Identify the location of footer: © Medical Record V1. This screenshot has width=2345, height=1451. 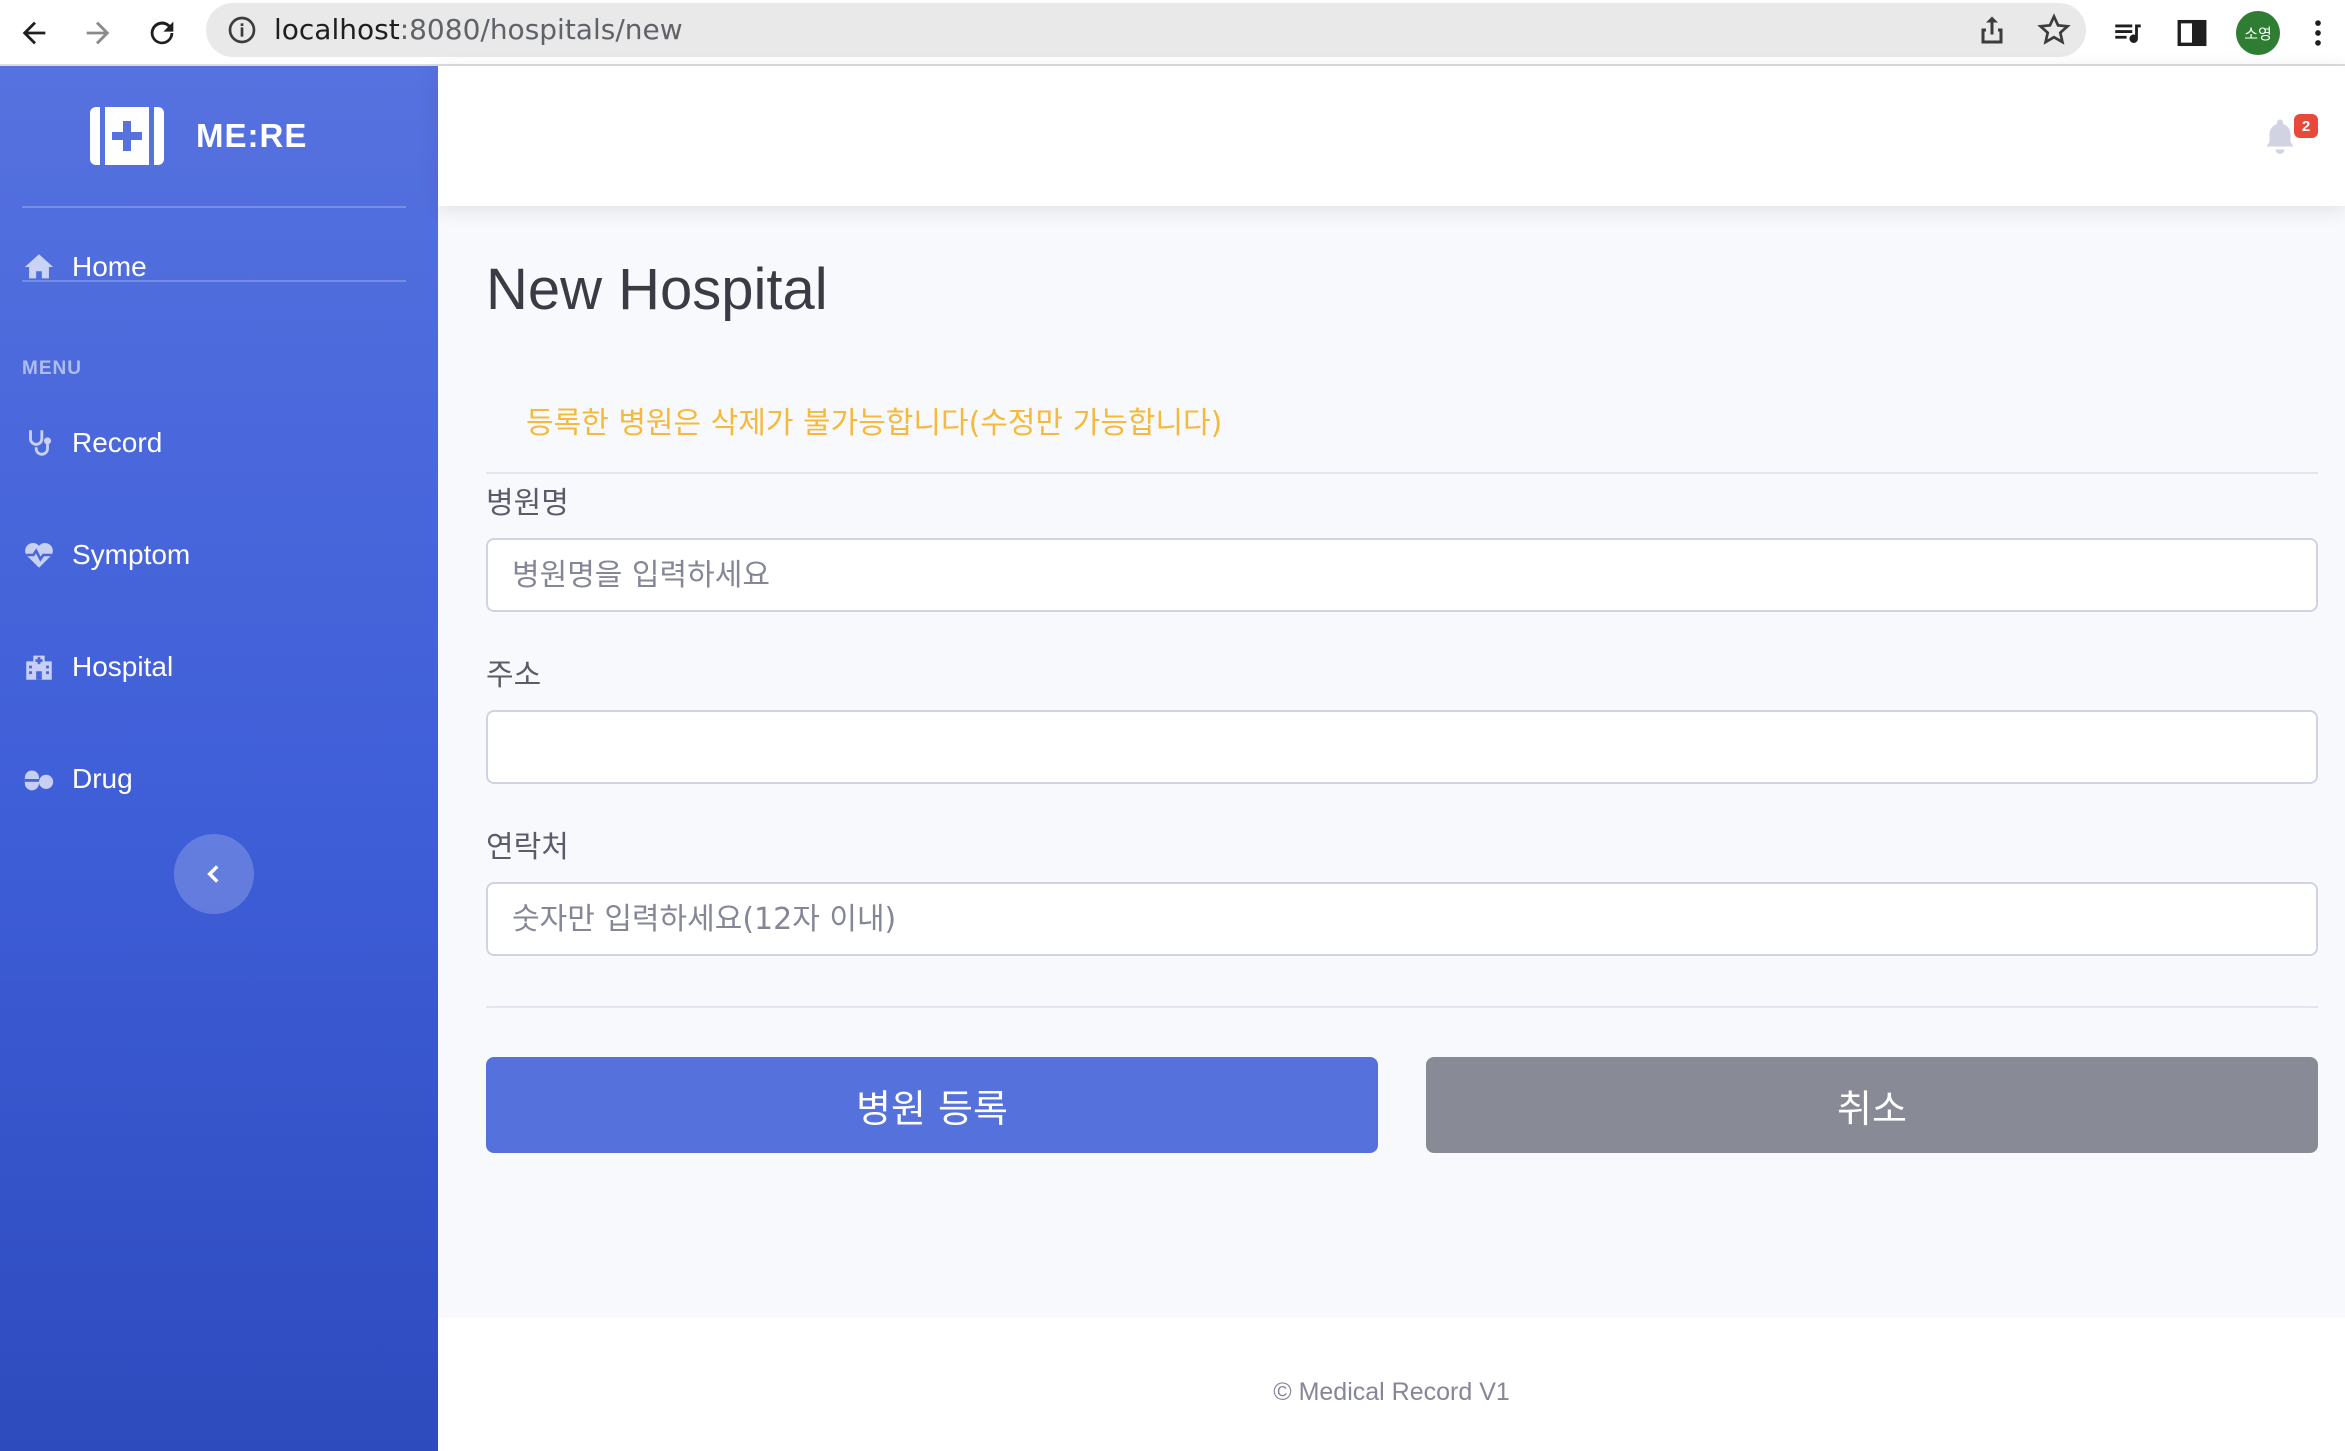
(1391, 1384).